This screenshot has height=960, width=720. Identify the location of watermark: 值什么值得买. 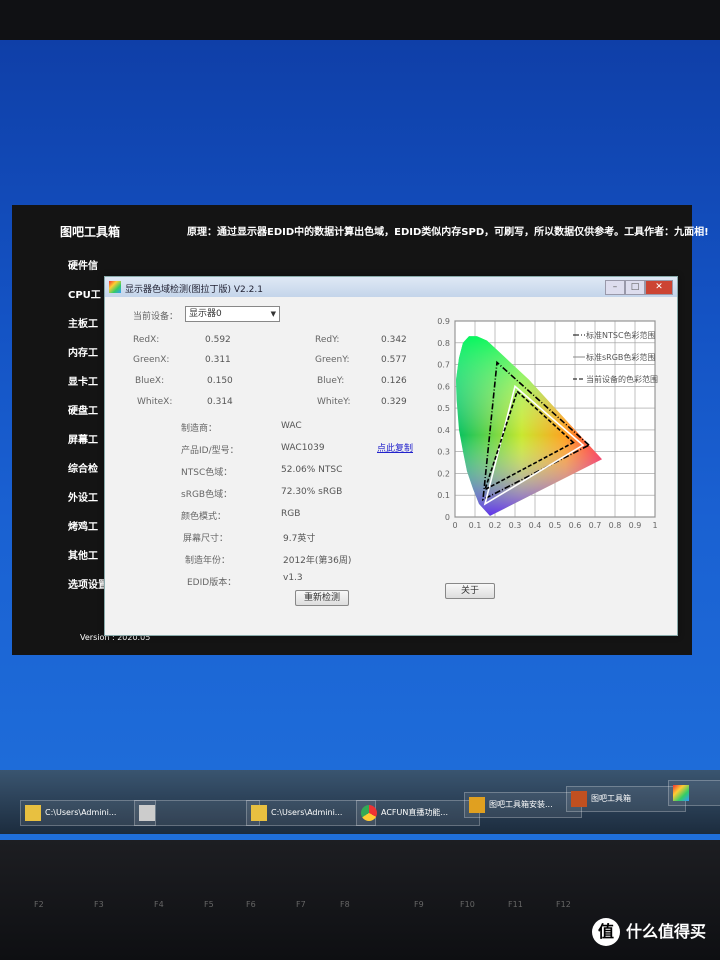
(648, 932).